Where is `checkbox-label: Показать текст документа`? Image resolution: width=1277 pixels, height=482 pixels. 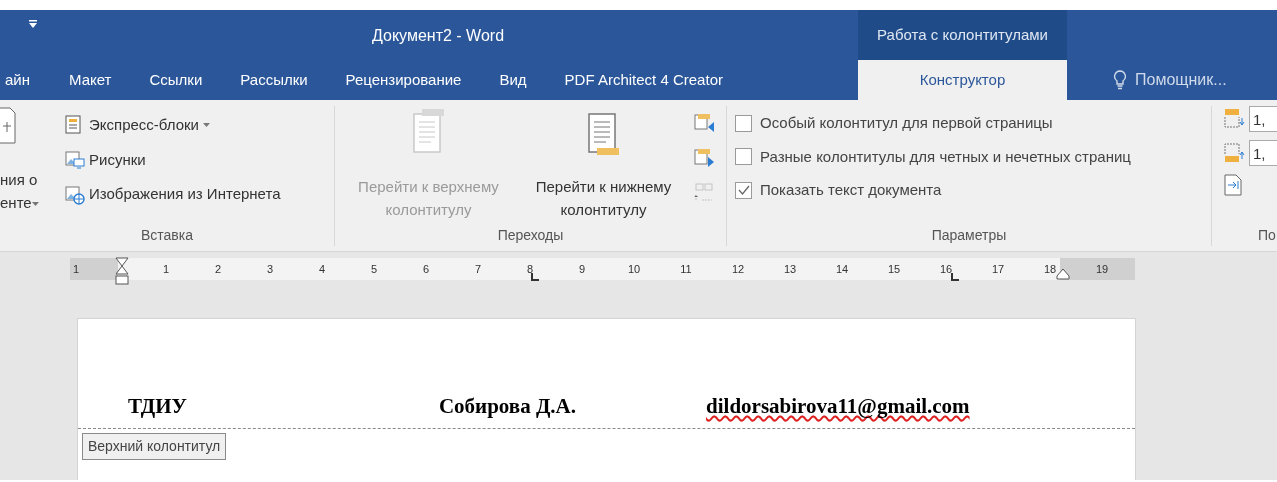 checkbox-label: Показать текст документа is located at coordinates (851, 190).